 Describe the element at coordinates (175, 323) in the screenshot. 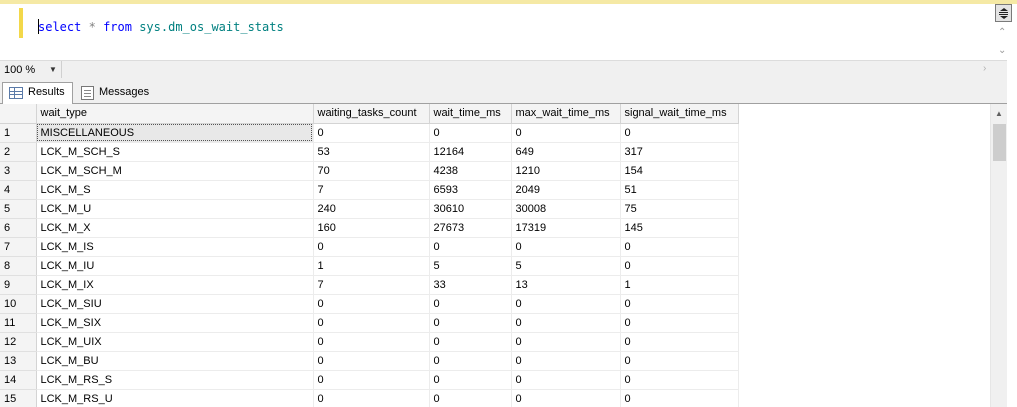

I see `table-cell: LCK_M_SIX` at that location.